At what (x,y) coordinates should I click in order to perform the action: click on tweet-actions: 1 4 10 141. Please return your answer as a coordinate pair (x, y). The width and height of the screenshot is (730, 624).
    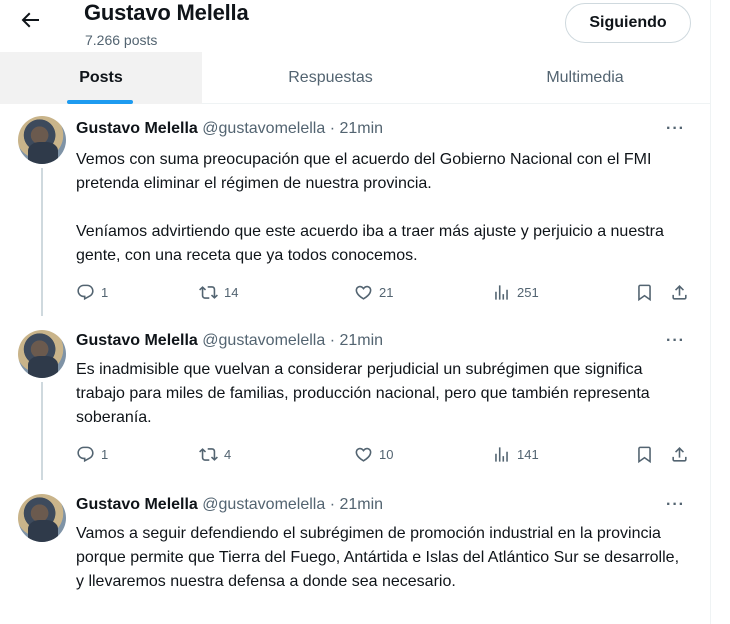
    Looking at the image, I should click on (386, 454).